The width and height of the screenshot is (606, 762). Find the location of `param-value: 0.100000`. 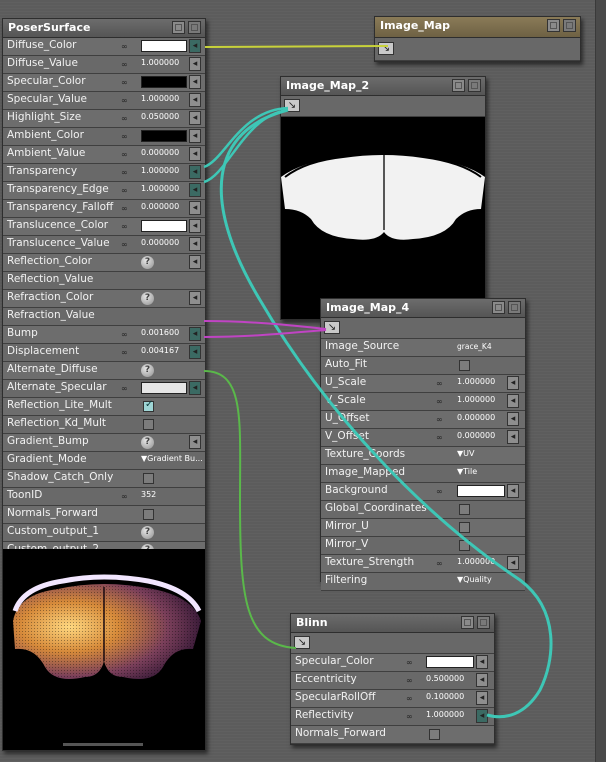

param-value: 0.100000 is located at coordinates (445, 696).